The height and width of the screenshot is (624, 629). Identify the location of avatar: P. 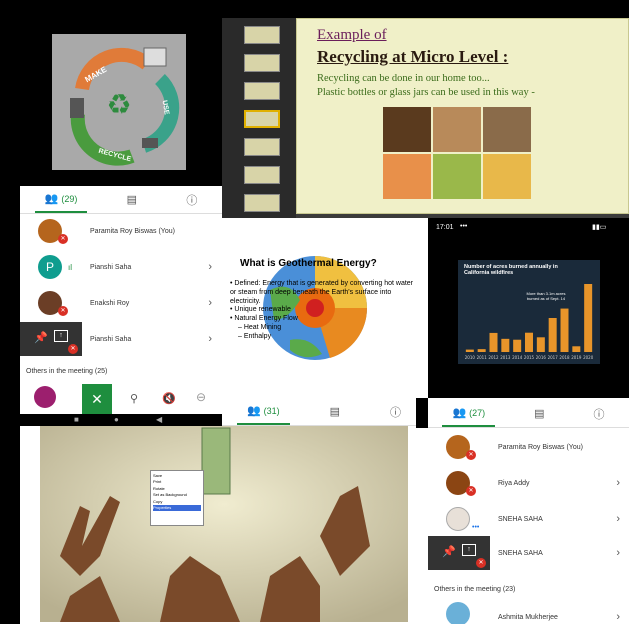
(50, 267).